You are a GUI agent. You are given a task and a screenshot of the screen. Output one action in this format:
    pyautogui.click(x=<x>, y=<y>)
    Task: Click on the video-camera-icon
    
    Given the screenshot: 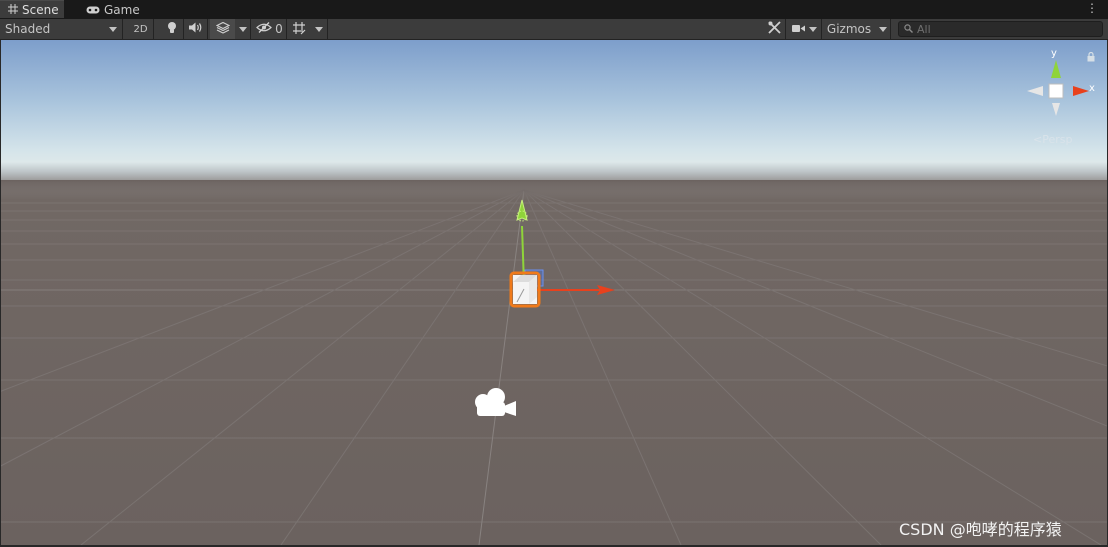 What is the action you would take?
    pyautogui.click(x=798, y=29)
    